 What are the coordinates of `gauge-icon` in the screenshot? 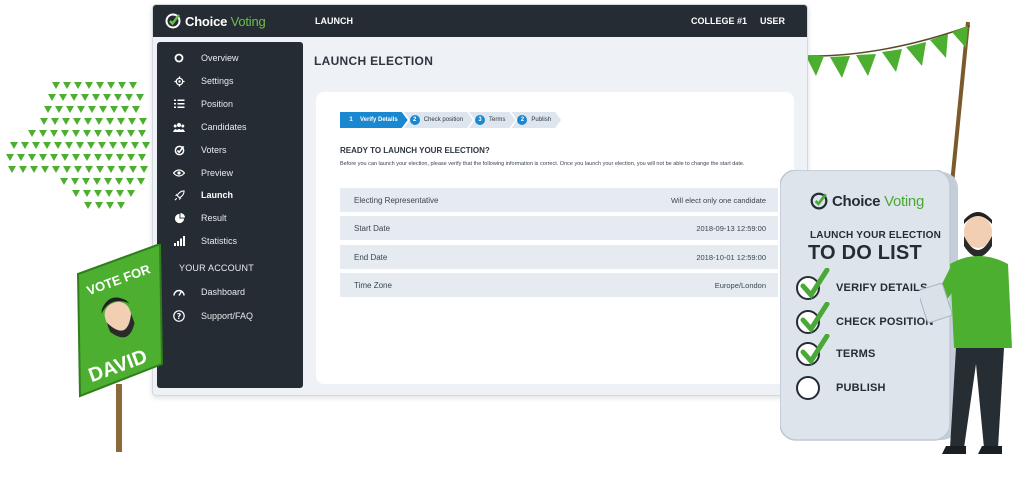 It's located at (179, 292).